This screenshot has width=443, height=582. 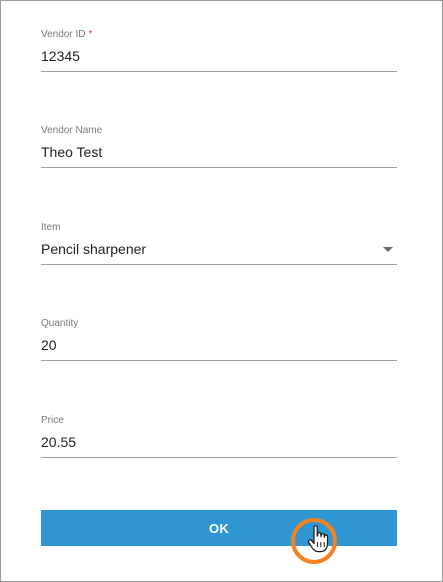 I want to click on vendor-name-field: Vendor Name Theo Test, so click(x=219, y=146).